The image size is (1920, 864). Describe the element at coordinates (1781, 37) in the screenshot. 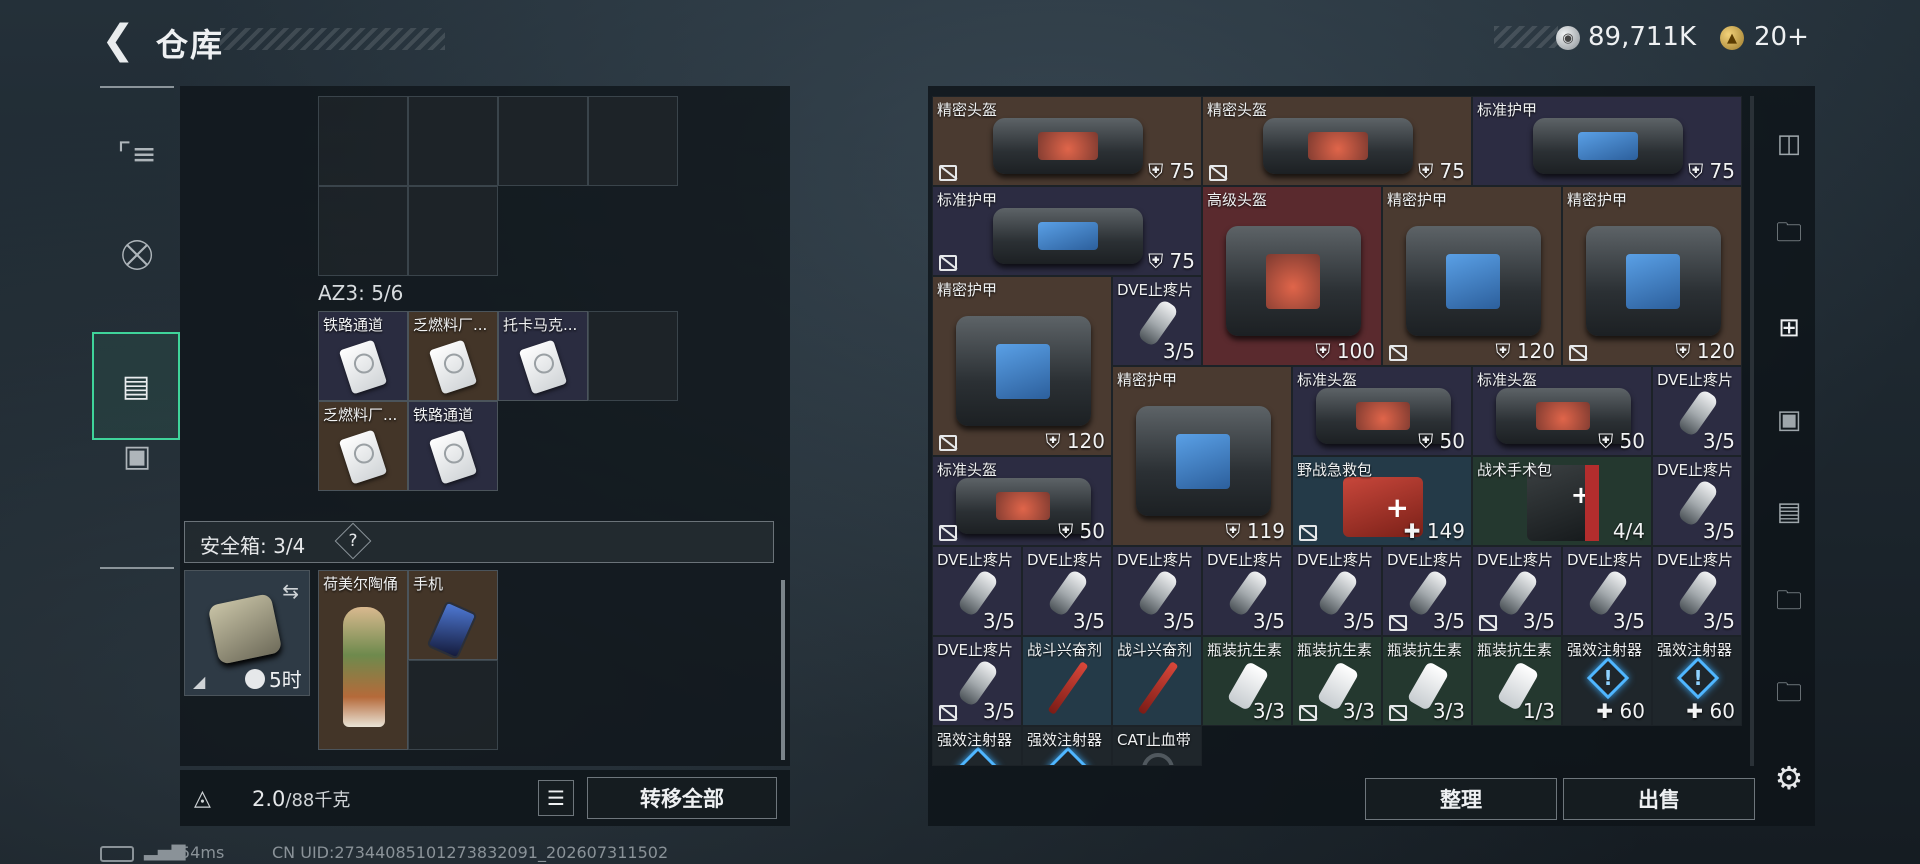

I see `currency-gold: 20+` at that location.